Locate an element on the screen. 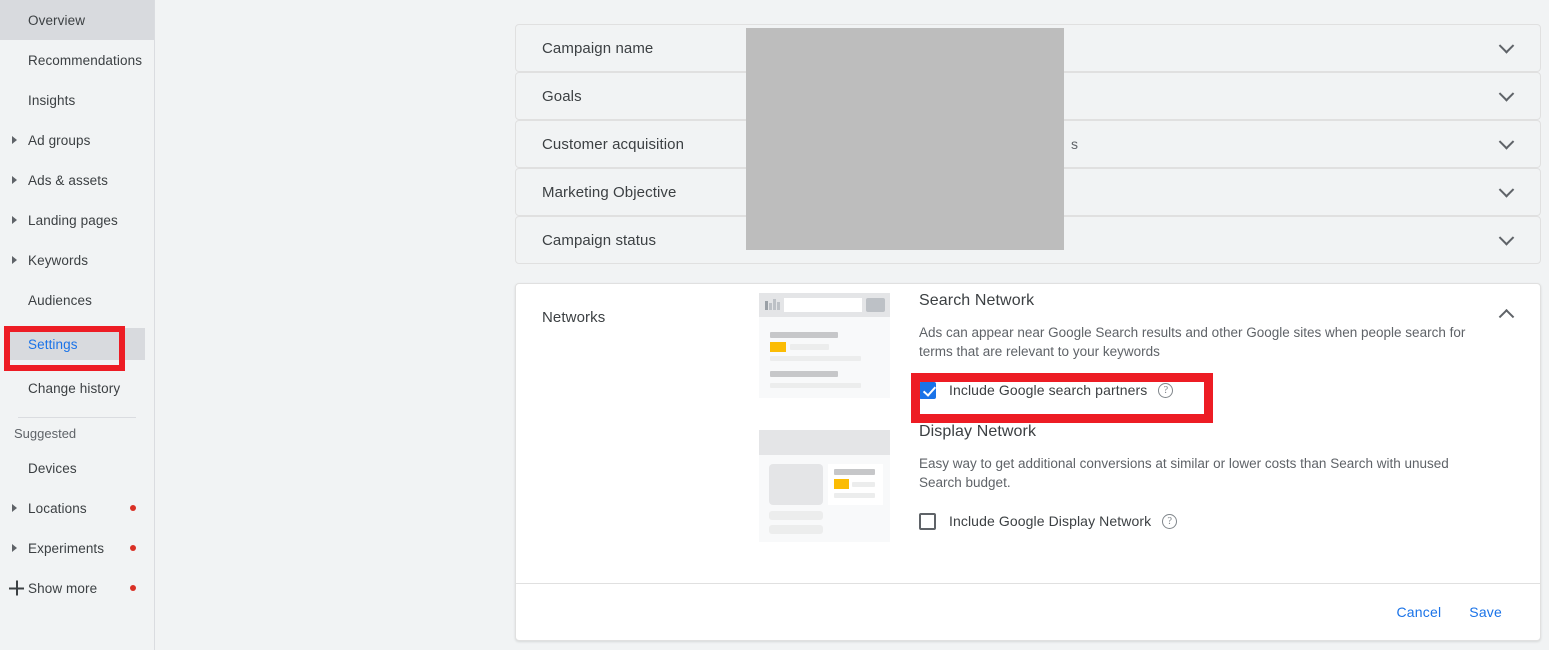 The width and height of the screenshot is (1549, 650). sidebar-item-label: Ads & assets is located at coordinates (68, 180).